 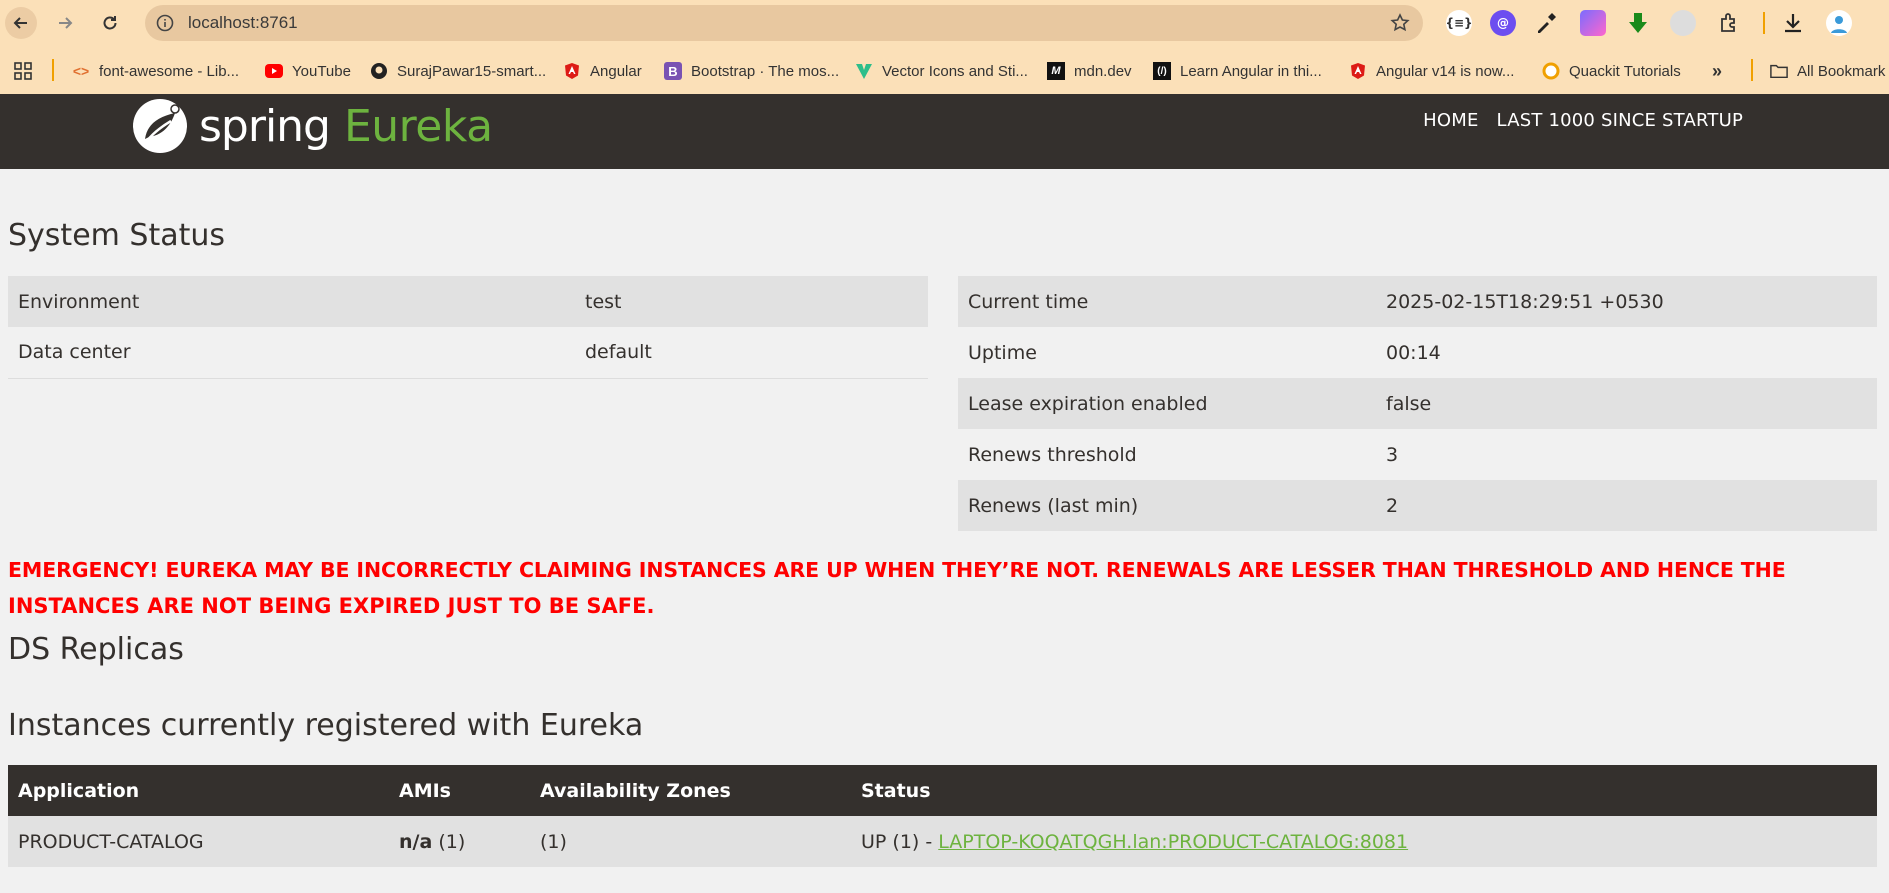 I want to click on reload-icon, so click(x=110, y=23).